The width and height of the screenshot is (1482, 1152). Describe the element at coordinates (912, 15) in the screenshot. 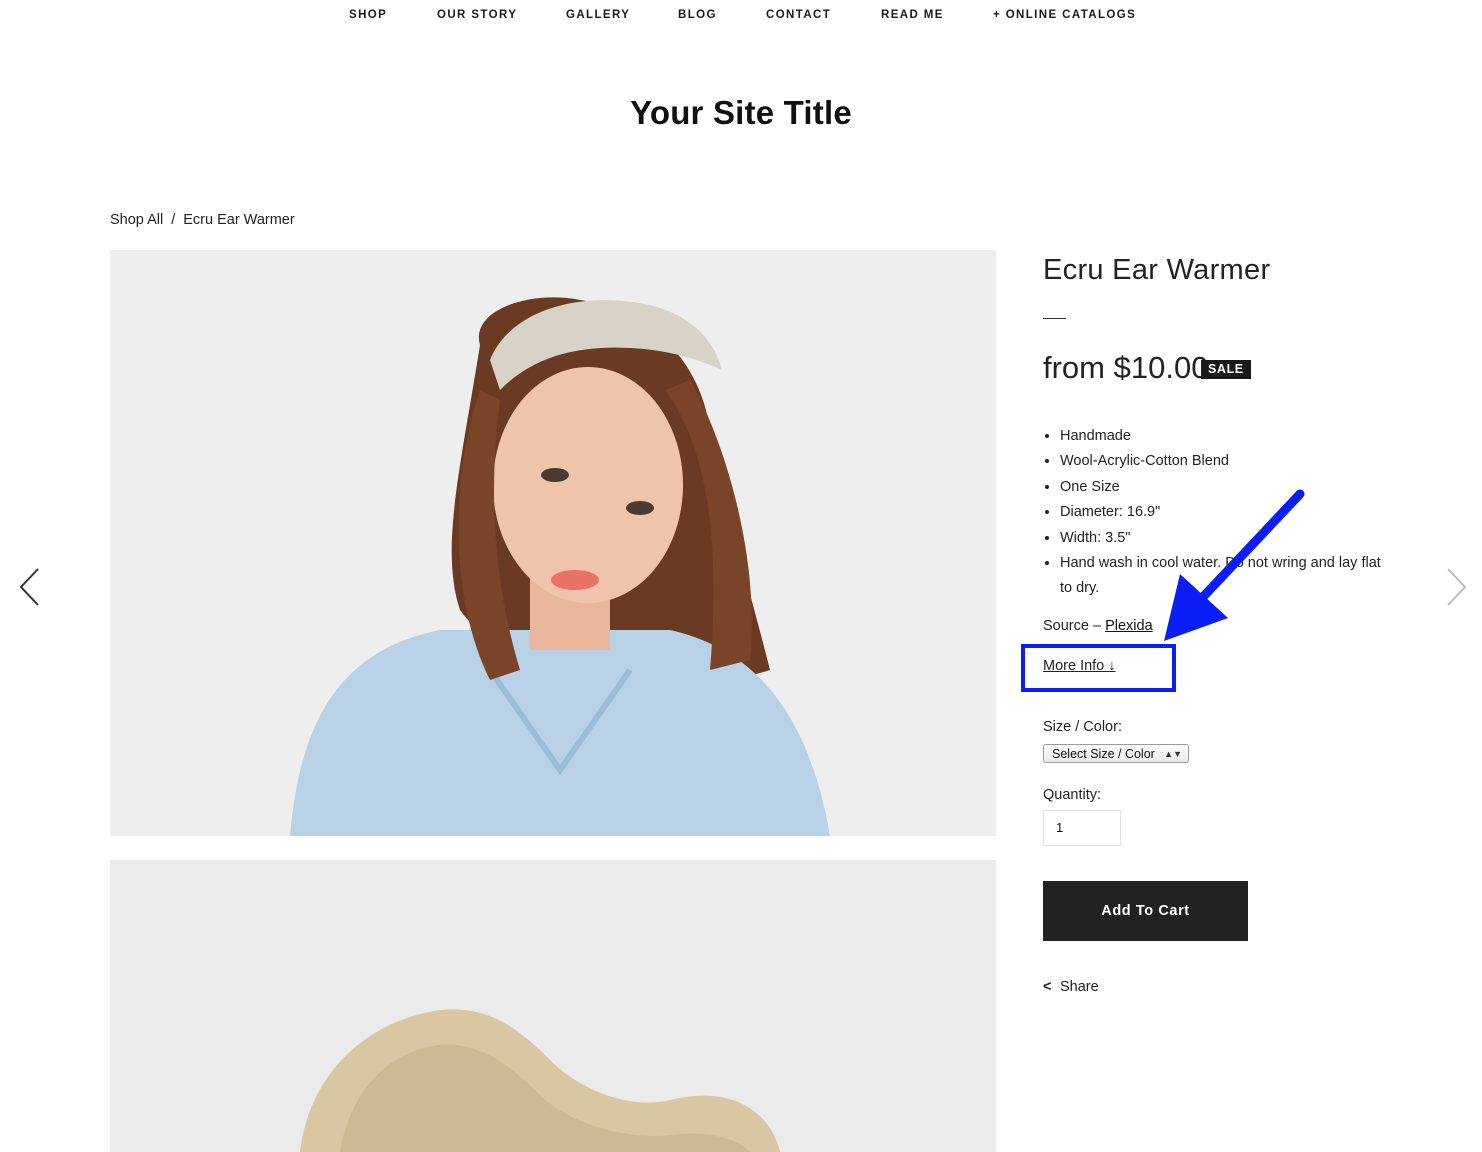

I see `nav-read-me: READ ME` at that location.